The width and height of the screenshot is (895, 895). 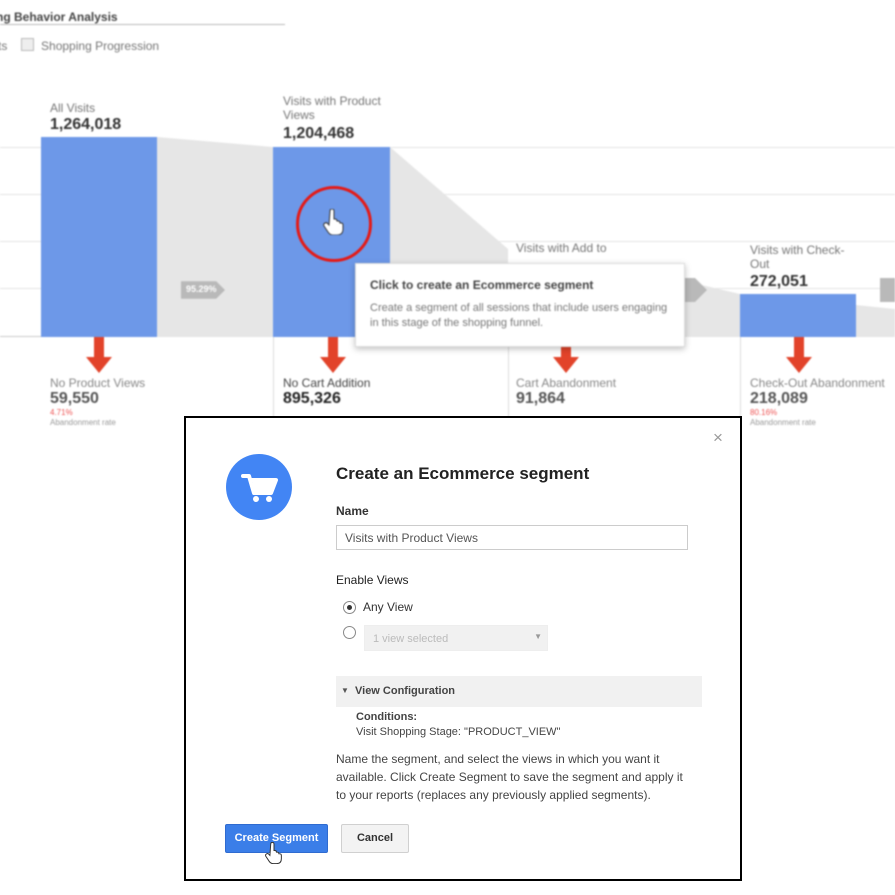 What do you see at coordinates (327, 383) in the screenshot?
I see `drop-label: No Cart Addition` at bounding box center [327, 383].